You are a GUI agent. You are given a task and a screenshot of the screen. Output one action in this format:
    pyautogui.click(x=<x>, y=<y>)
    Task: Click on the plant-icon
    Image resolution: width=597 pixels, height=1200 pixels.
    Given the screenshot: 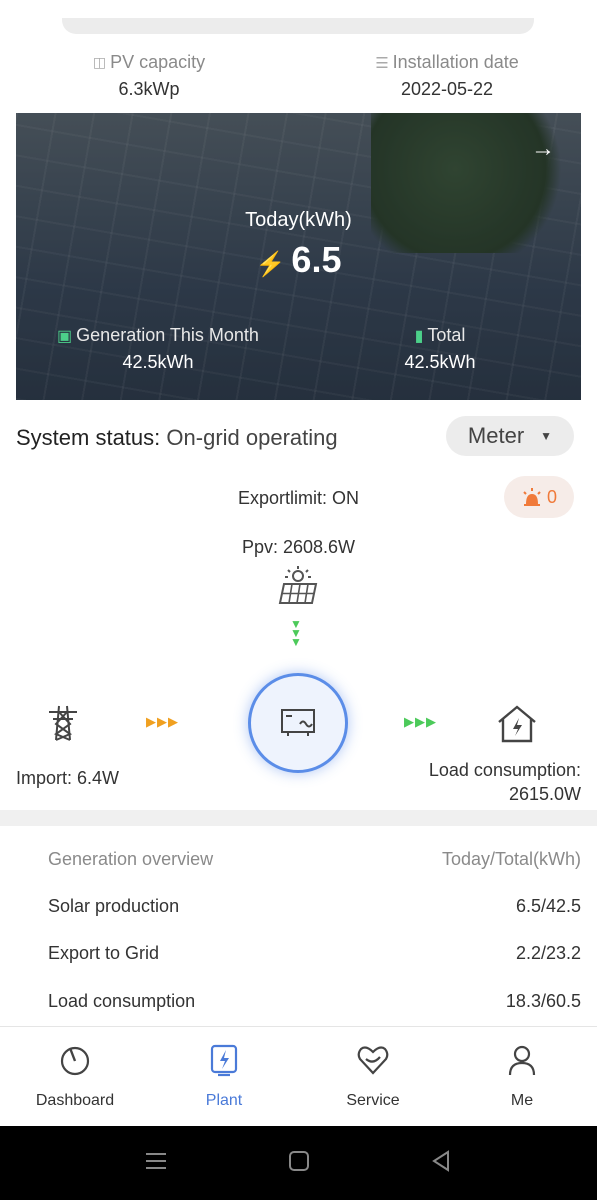 What is the action you would take?
    pyautogui.click(x=224, y=1060)
    